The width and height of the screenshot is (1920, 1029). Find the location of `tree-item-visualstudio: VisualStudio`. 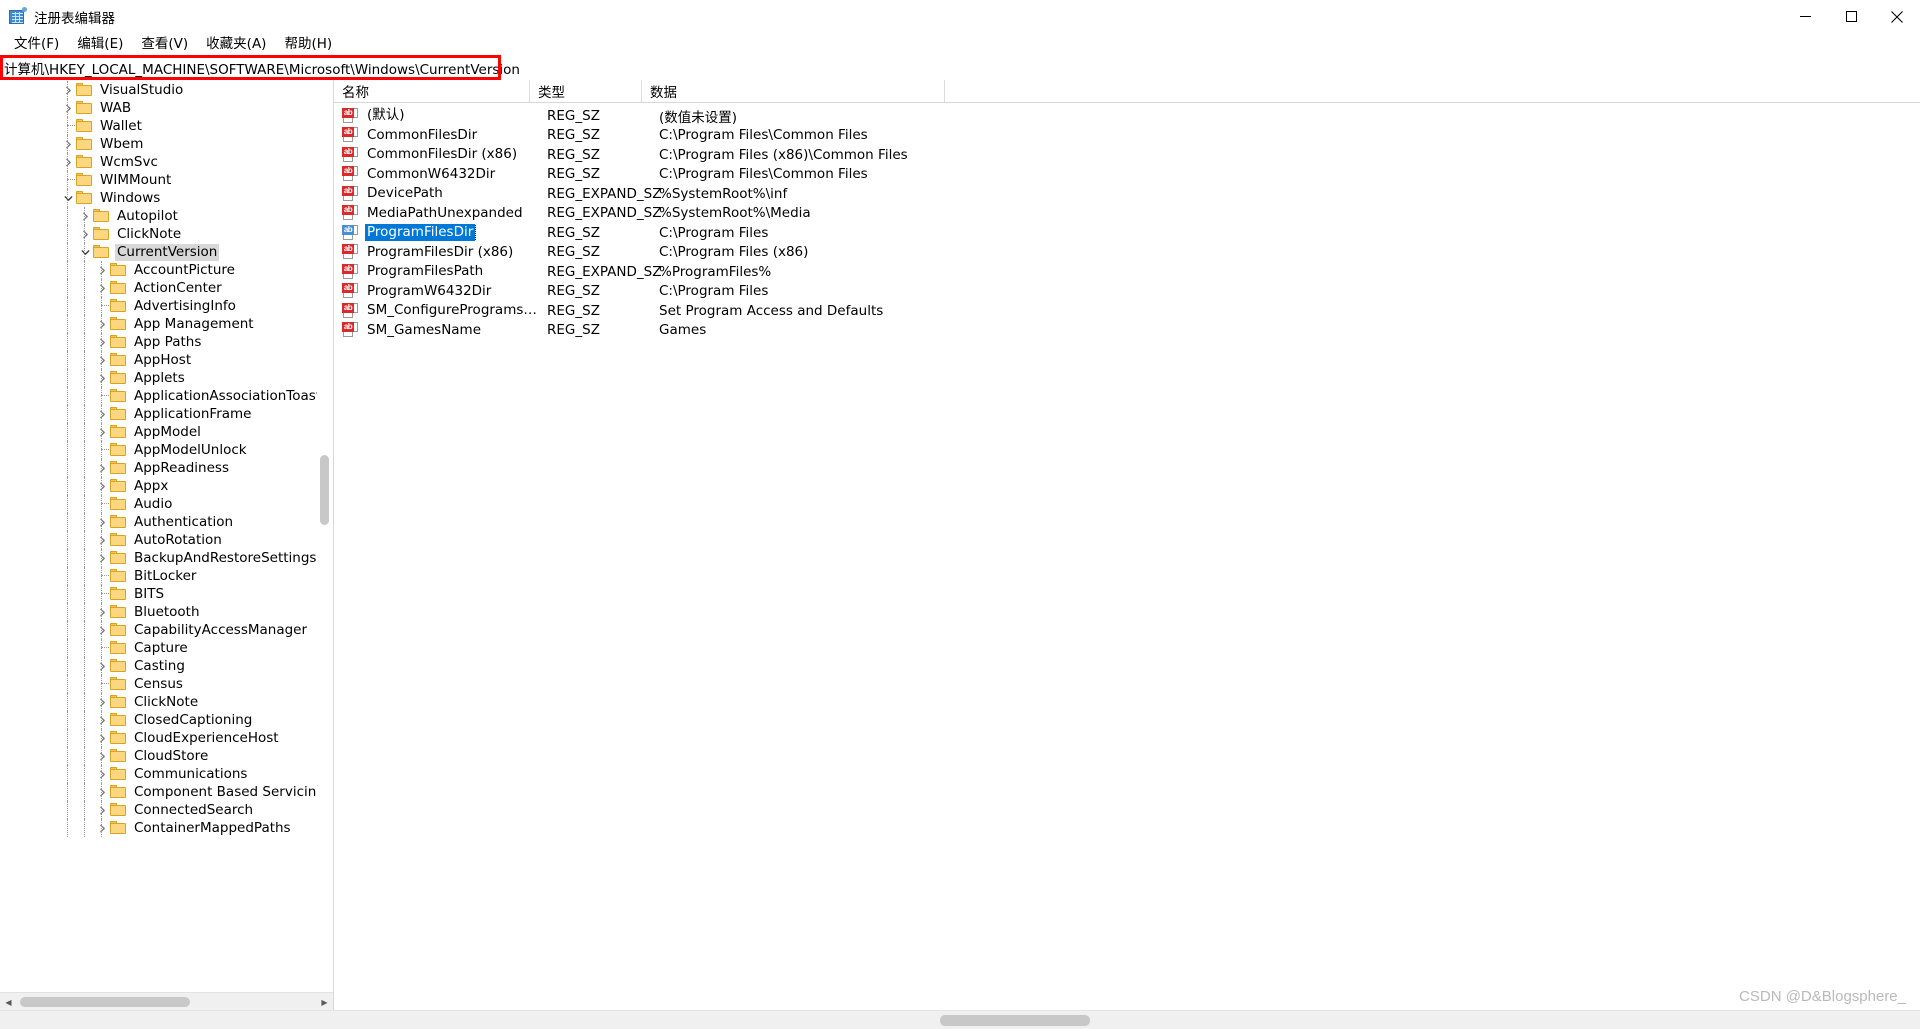

tree-item-visualstudio: VisualStudio is located at coordinates (166, 90).